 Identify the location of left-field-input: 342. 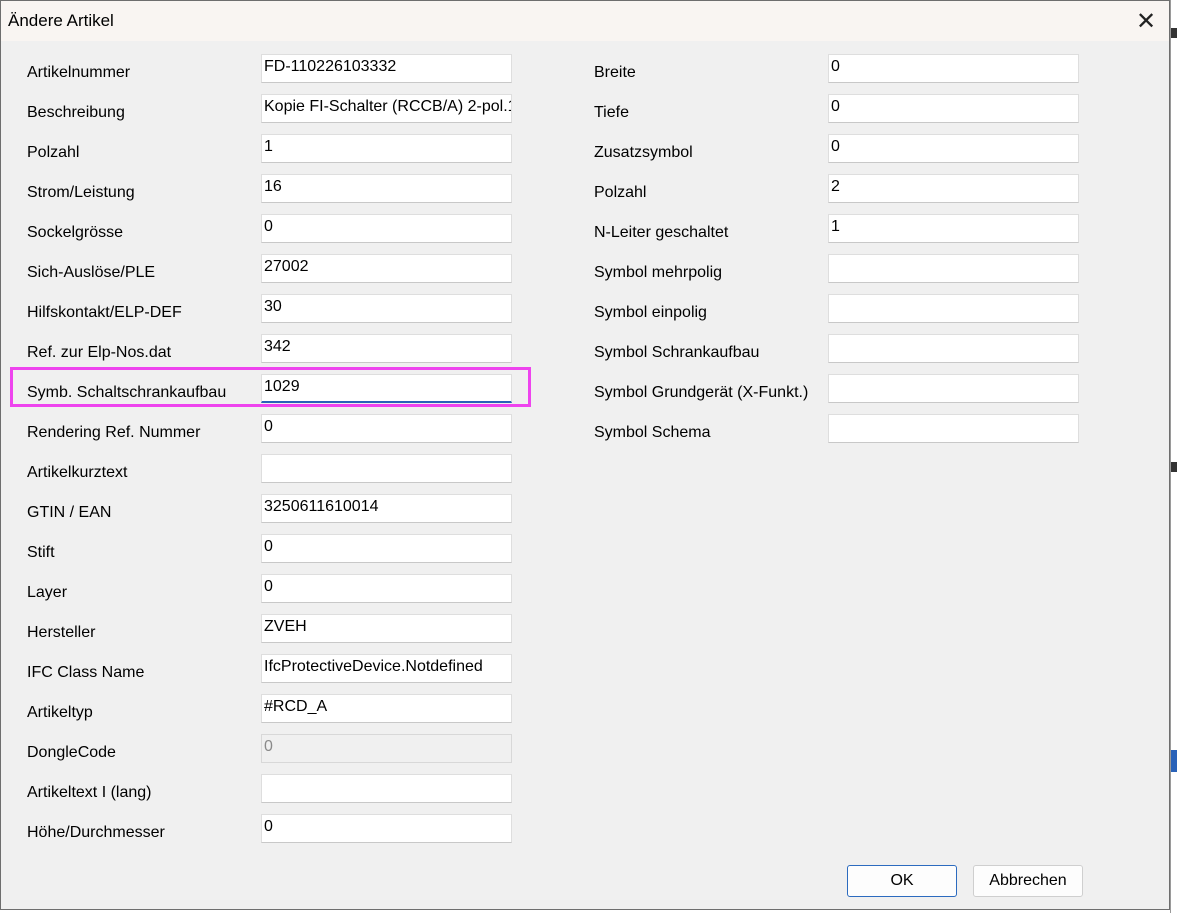
(386, 348).